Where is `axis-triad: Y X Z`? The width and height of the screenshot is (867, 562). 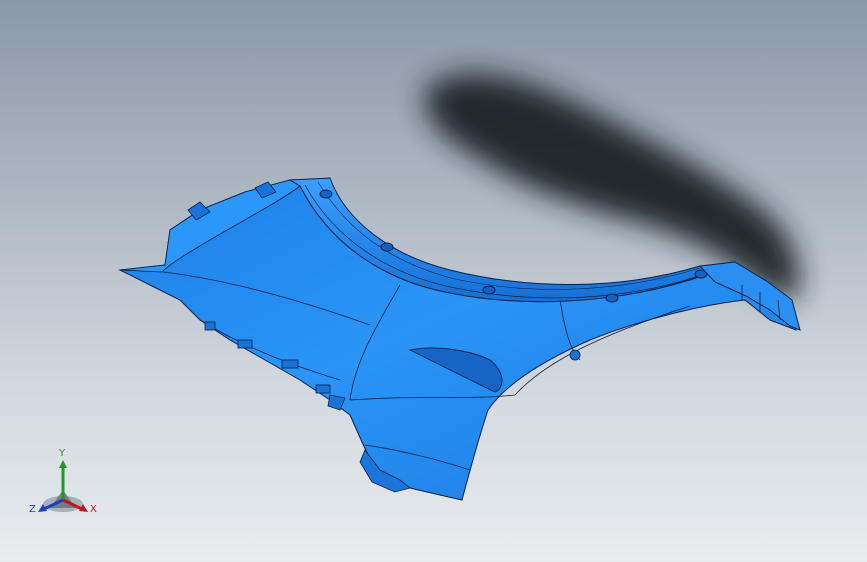 axis-triad: Y X Z is located at coordinates (66, 485).